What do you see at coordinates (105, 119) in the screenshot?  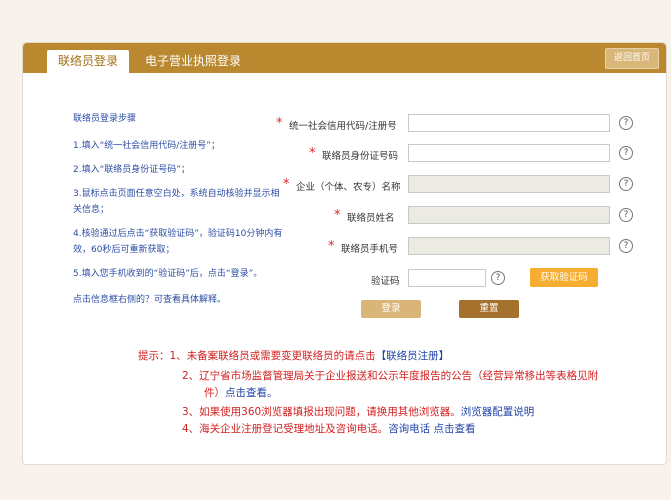 I see `steps-title: 联络员登录步骤` at bounding box center [105, 119].